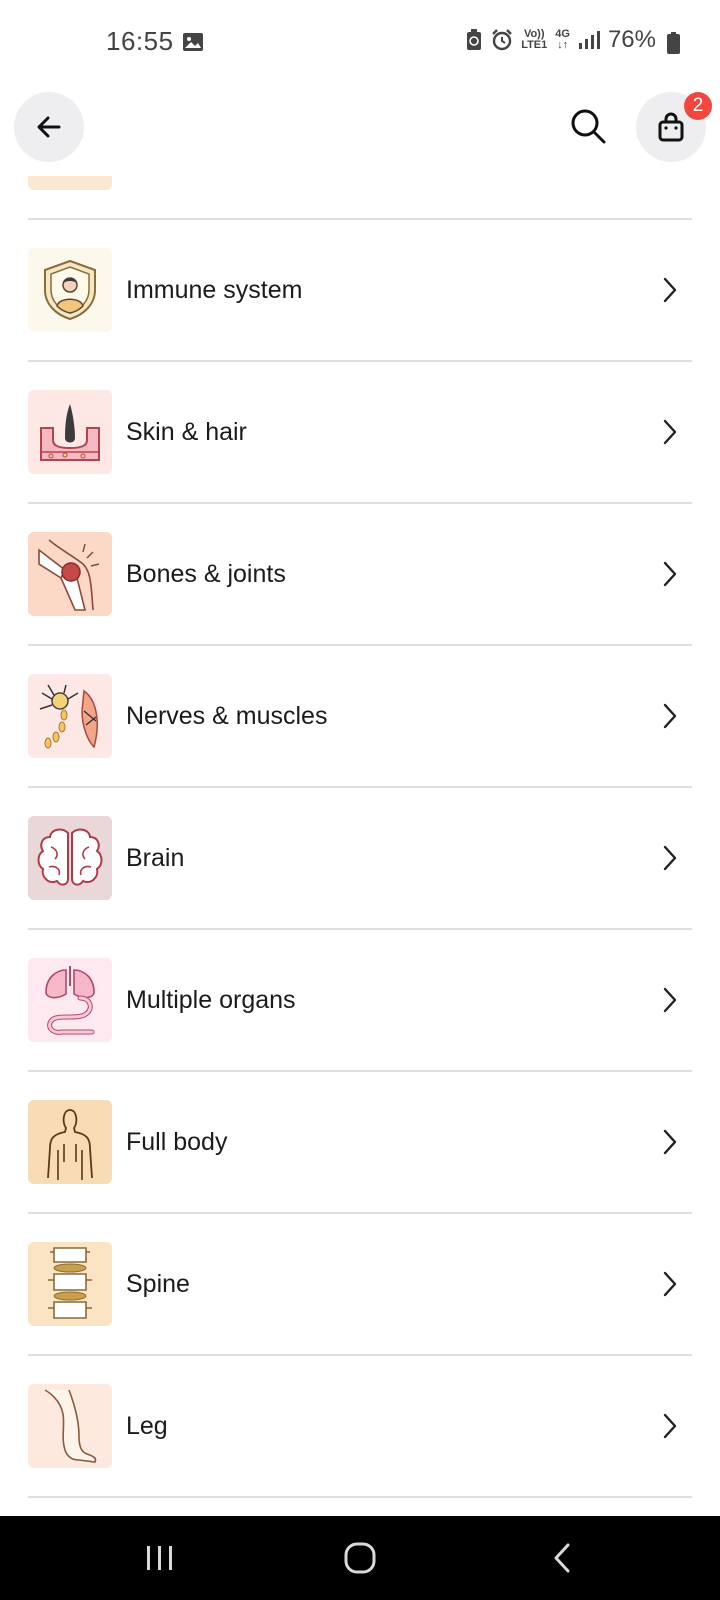 This screenshot has width=720, height=1600. What do you see at coordinates (186, 431) in the screenshot?
I see `category-label: Skin & hair` at bounding box center [186, 431].